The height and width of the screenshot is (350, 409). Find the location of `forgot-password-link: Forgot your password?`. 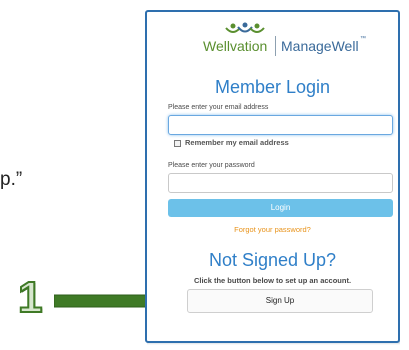

forgot-password-link: Forgot your password? is located at coordinates (272, 229).